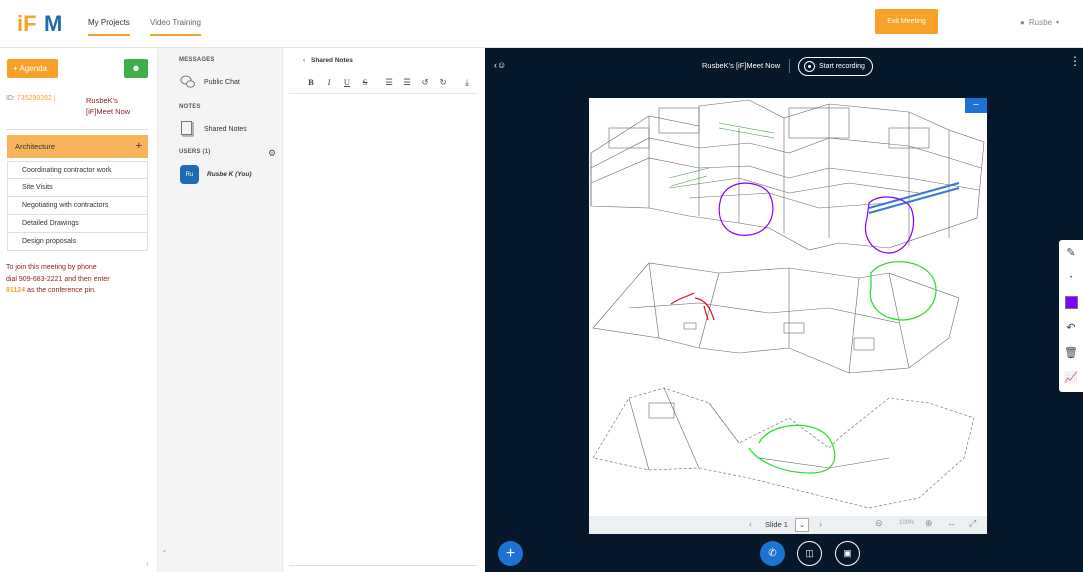 This screenshot has width=1083, height=572. Describe the element at coordinates (347, 82) in the screenshot. I see `underline-button: U` at that location.